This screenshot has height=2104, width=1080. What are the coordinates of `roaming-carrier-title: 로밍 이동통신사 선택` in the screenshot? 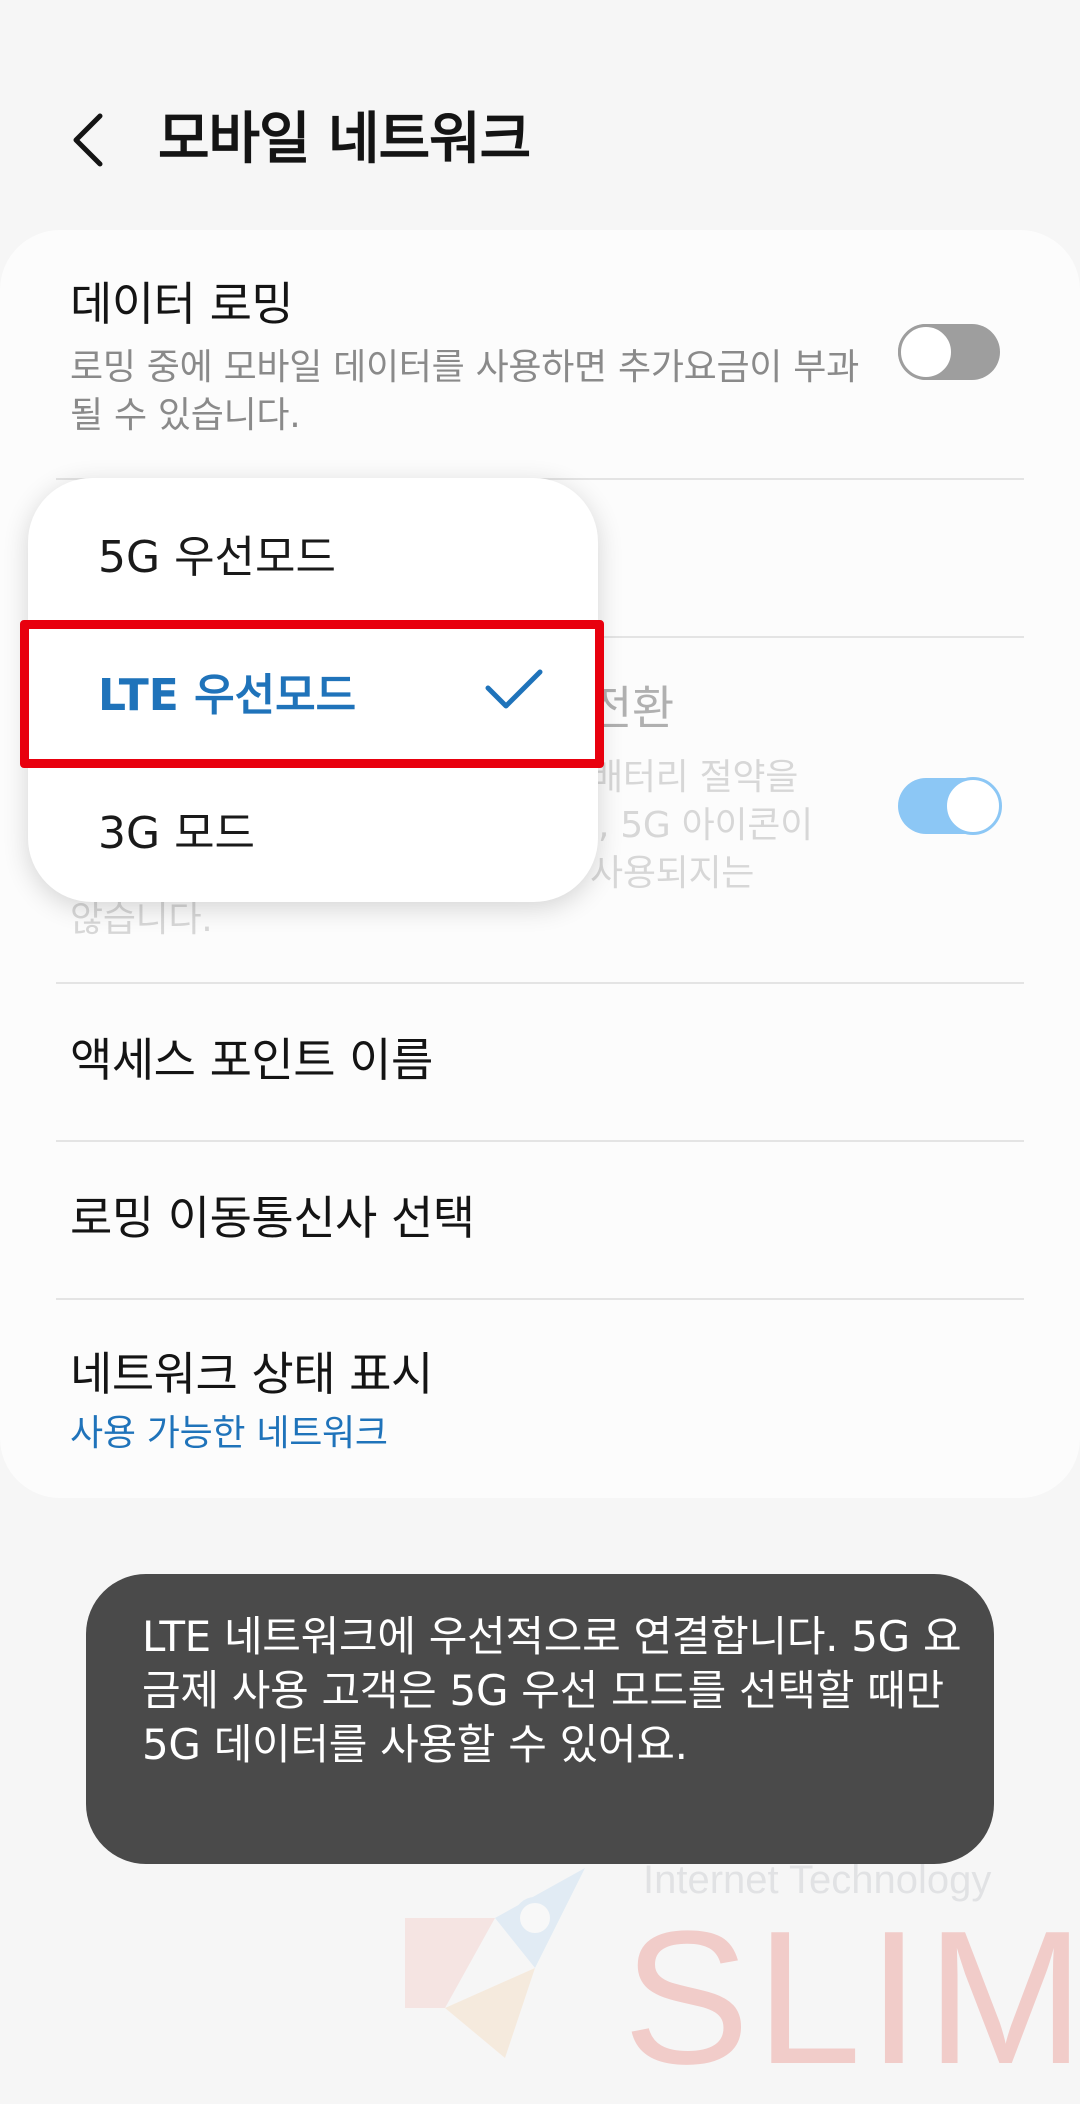 It's located at (272, 1218).